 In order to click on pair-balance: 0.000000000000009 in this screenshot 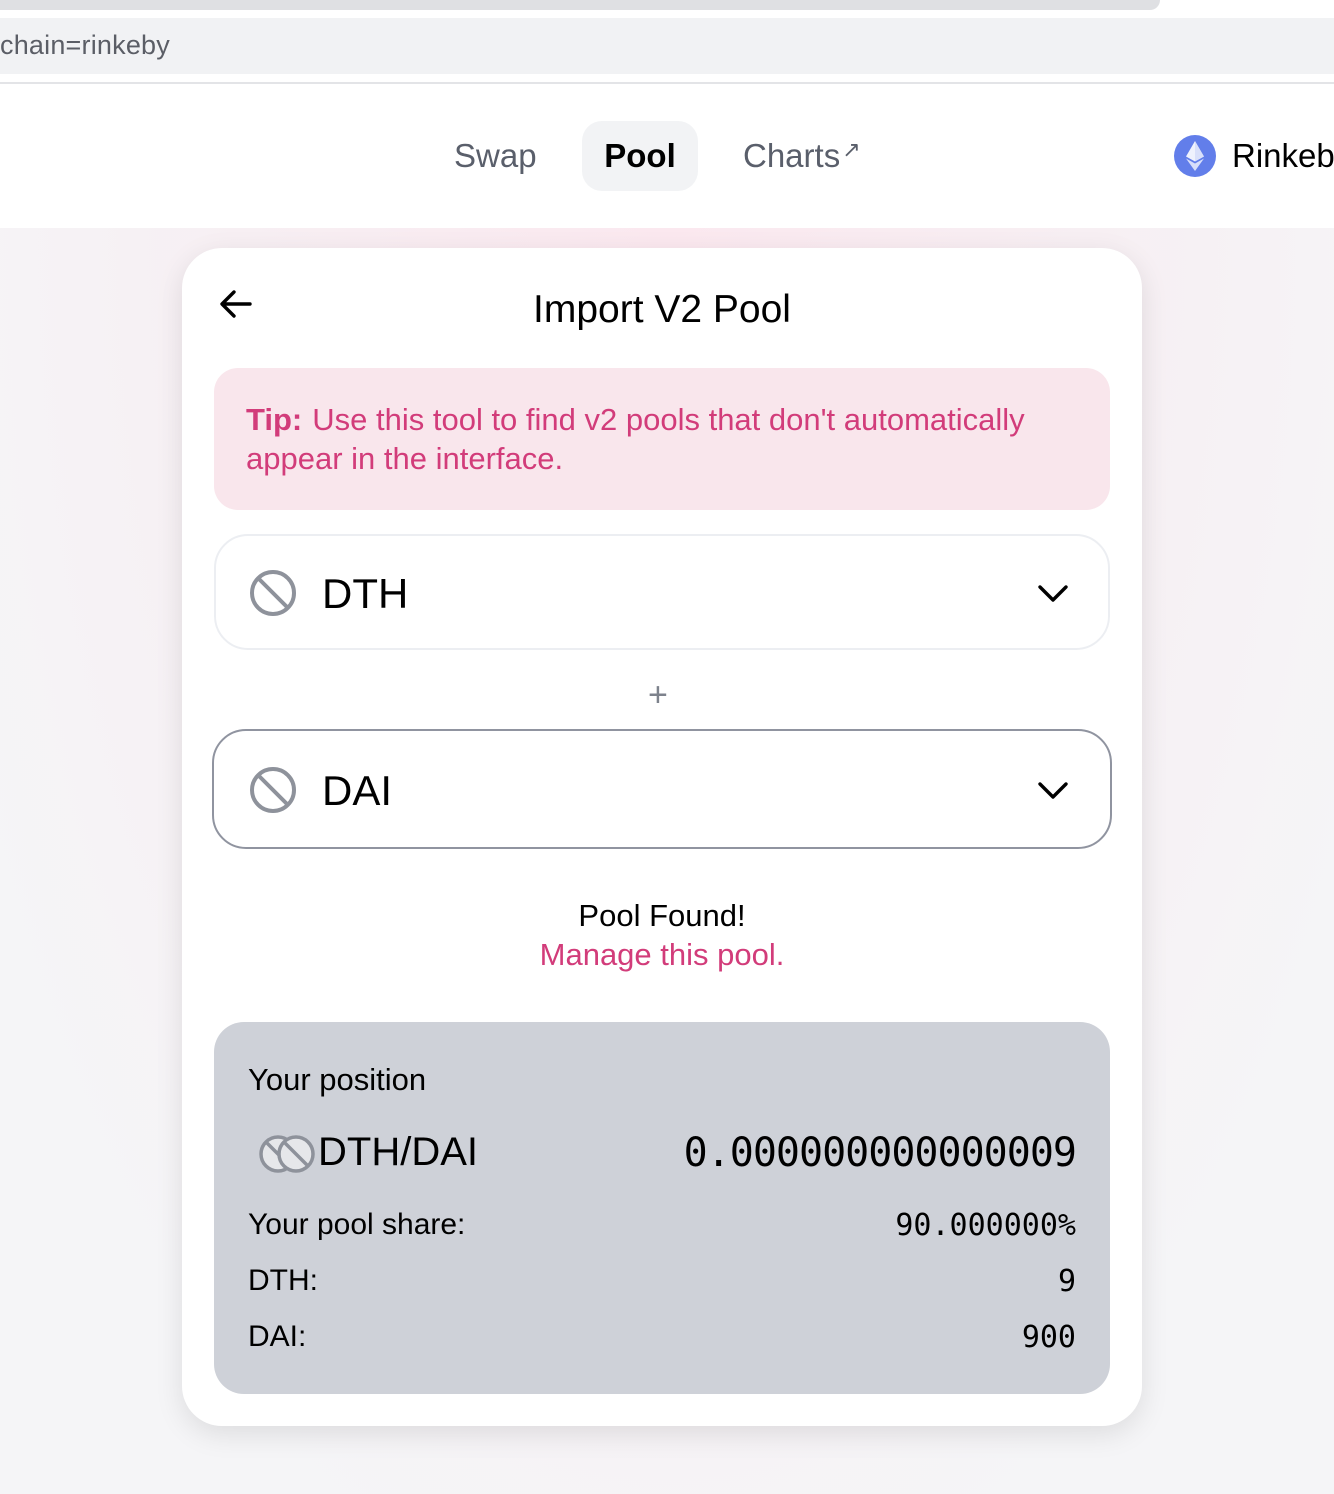, I will do `click(880, 1153)`.